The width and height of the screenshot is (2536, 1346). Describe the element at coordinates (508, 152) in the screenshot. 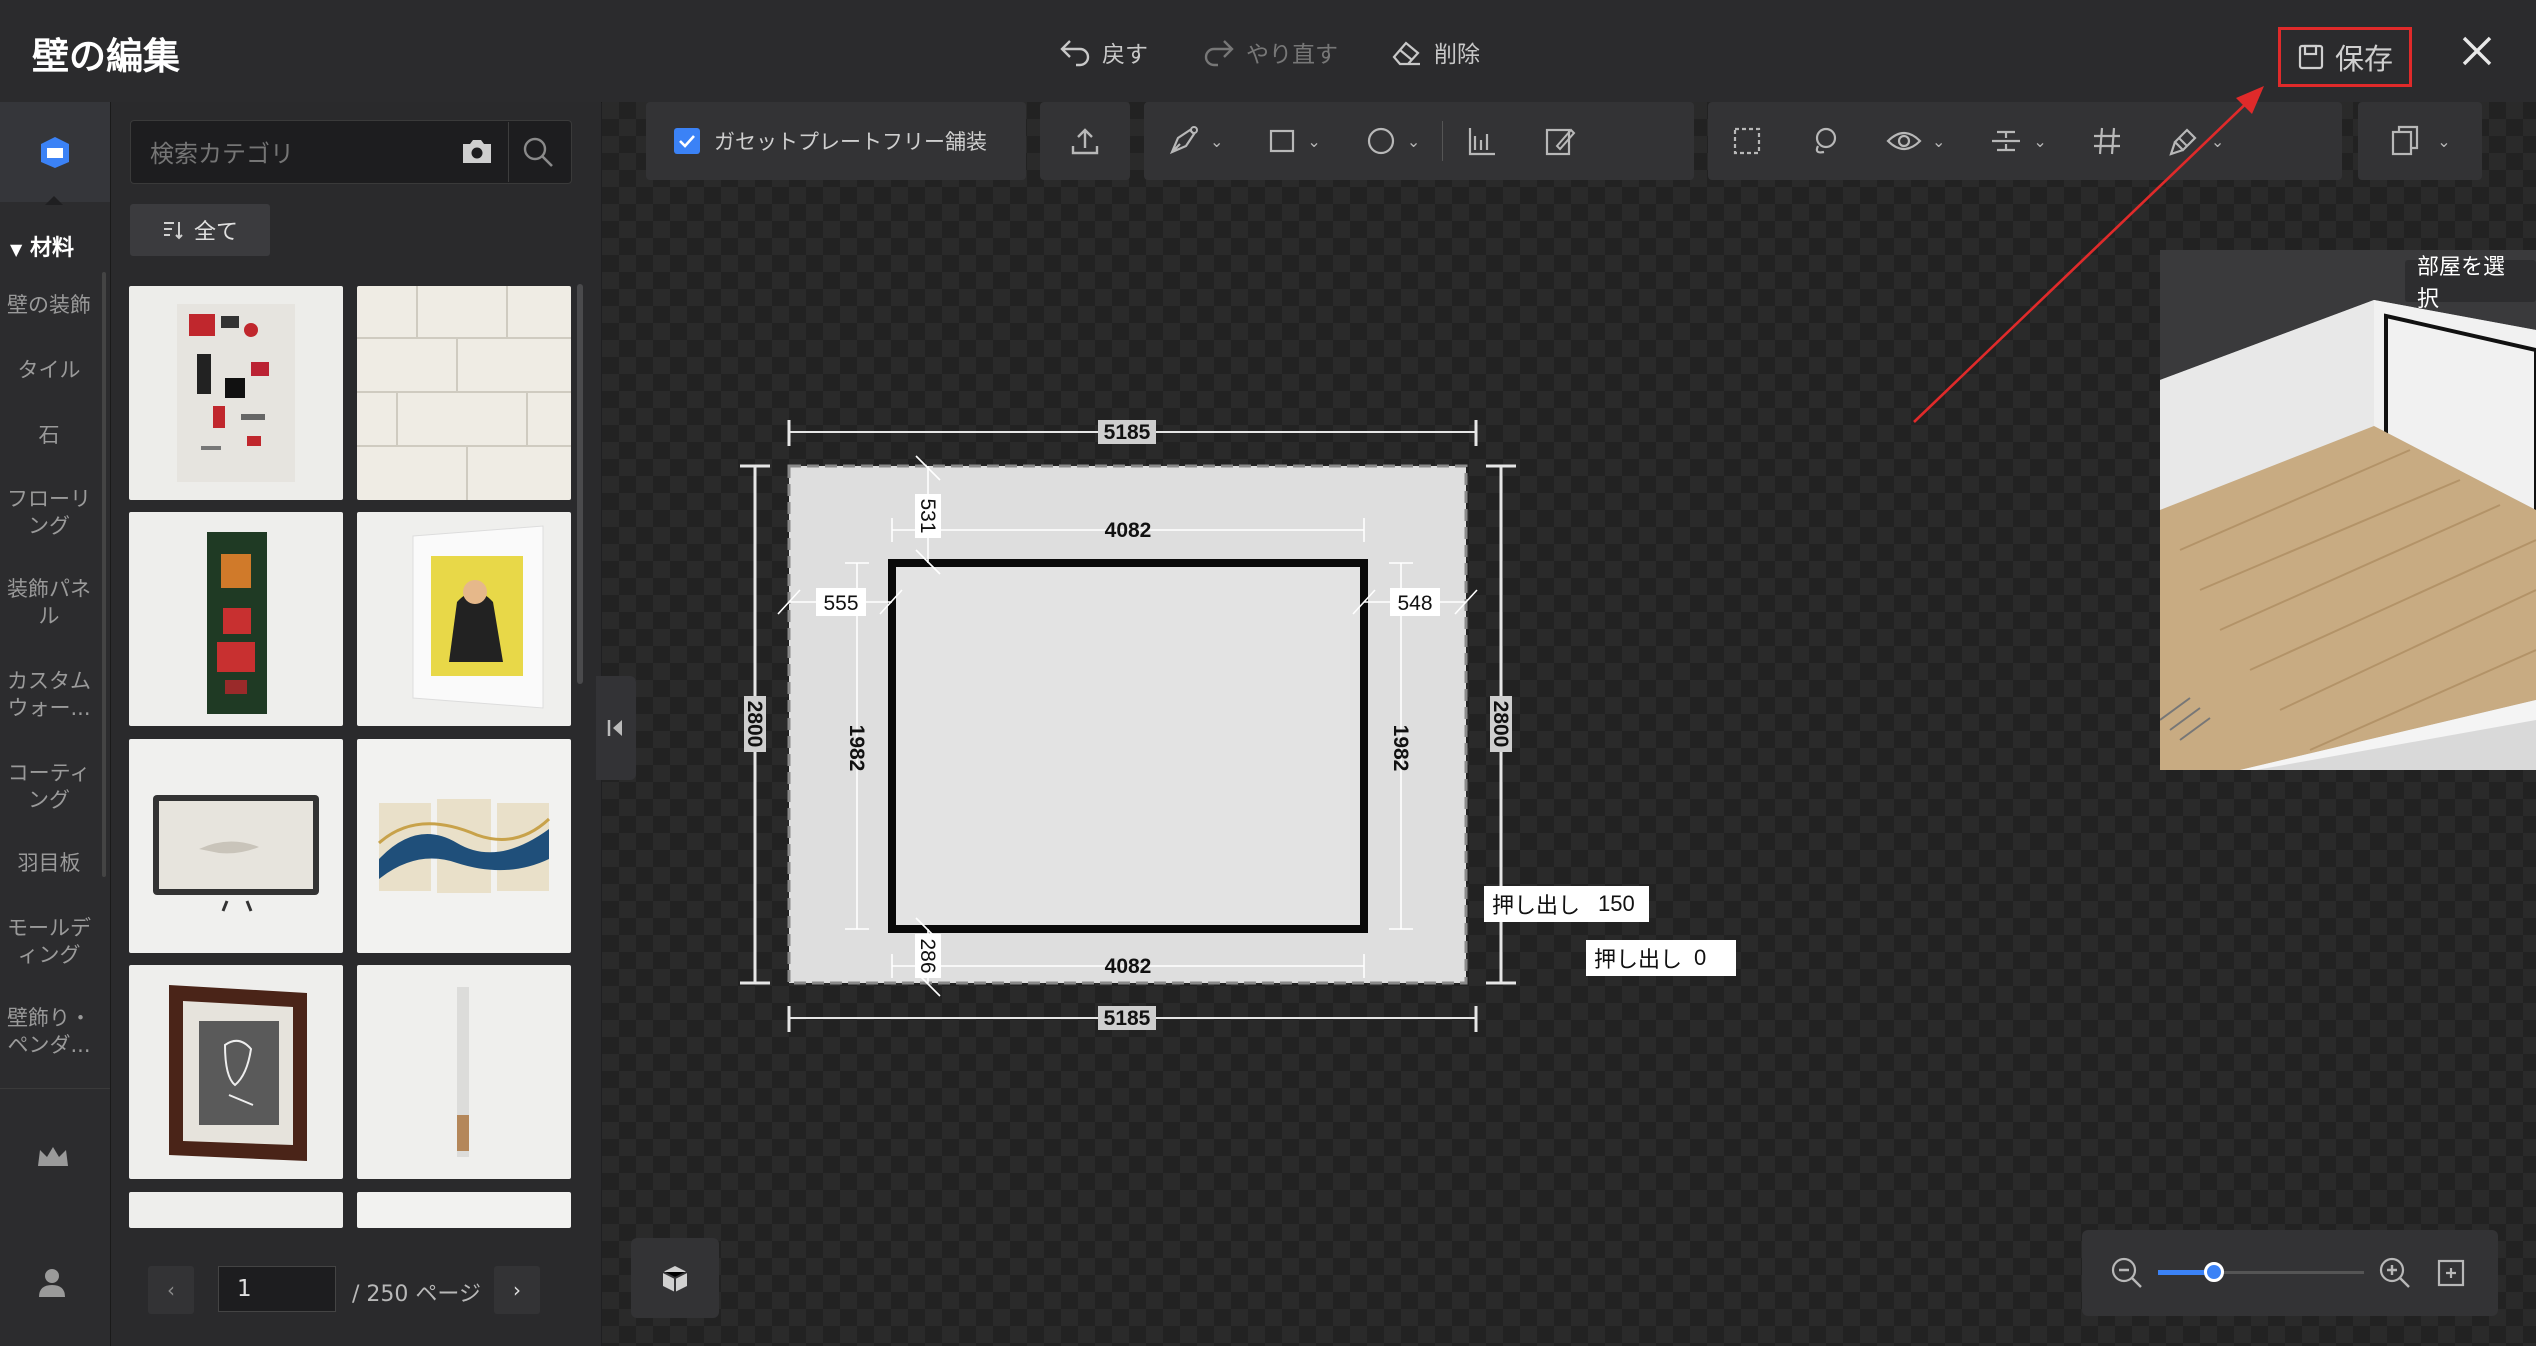

I see `divider` at that location.